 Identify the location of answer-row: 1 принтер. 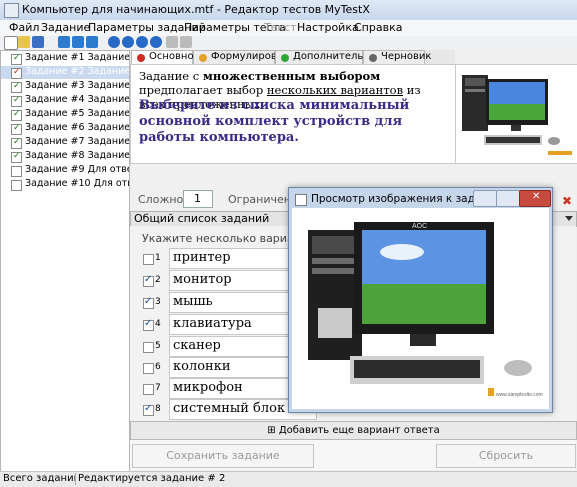
(228, 258).